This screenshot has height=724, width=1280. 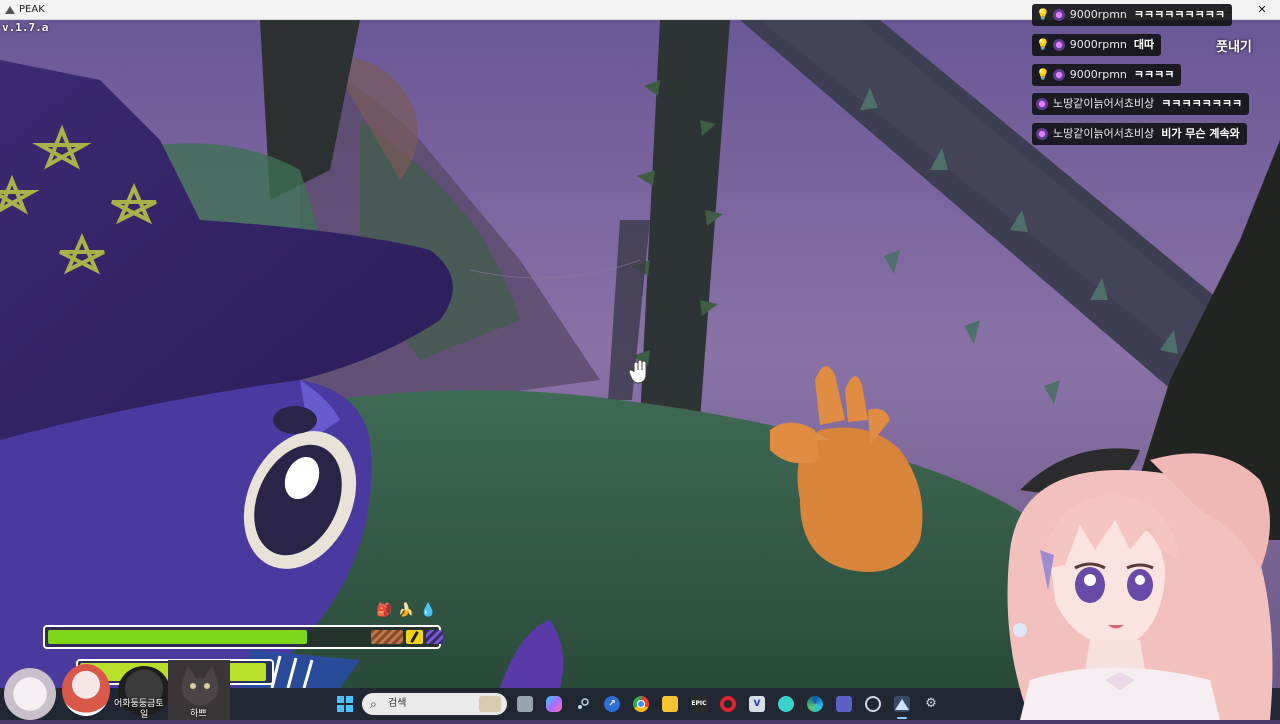 What do you see at coordinates (1154, 74) in the screenshot?
I see `chat-text: ㅋㅋㅋㅋ` at bounding box center [1154, 74].